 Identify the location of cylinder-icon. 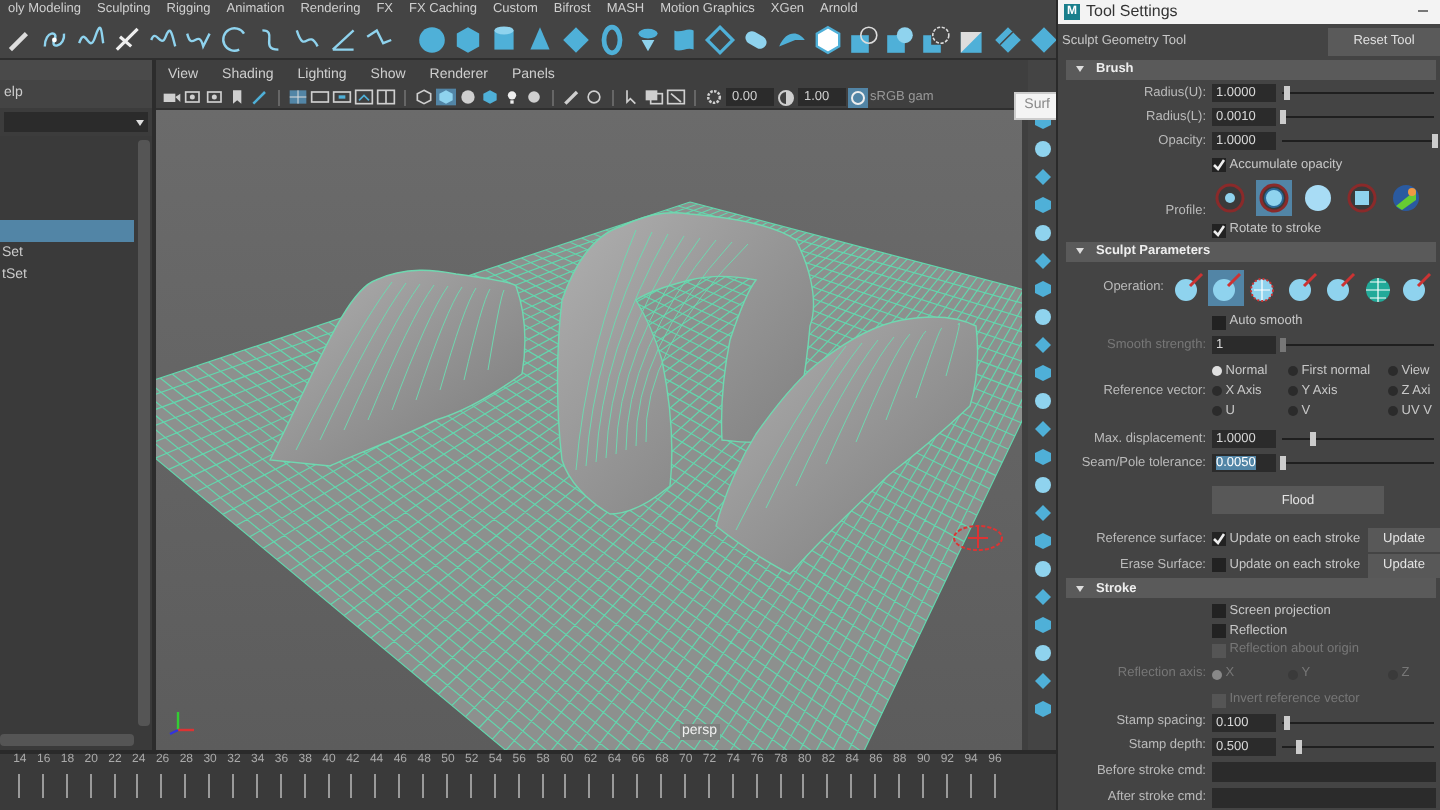
(504, 39).